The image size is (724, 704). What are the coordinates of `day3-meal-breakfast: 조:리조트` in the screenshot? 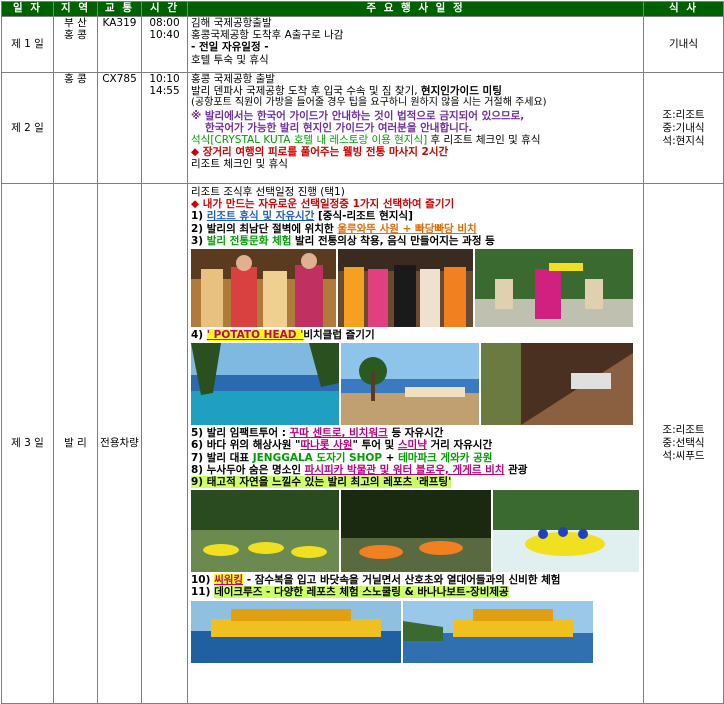 It's located at (683, 430).